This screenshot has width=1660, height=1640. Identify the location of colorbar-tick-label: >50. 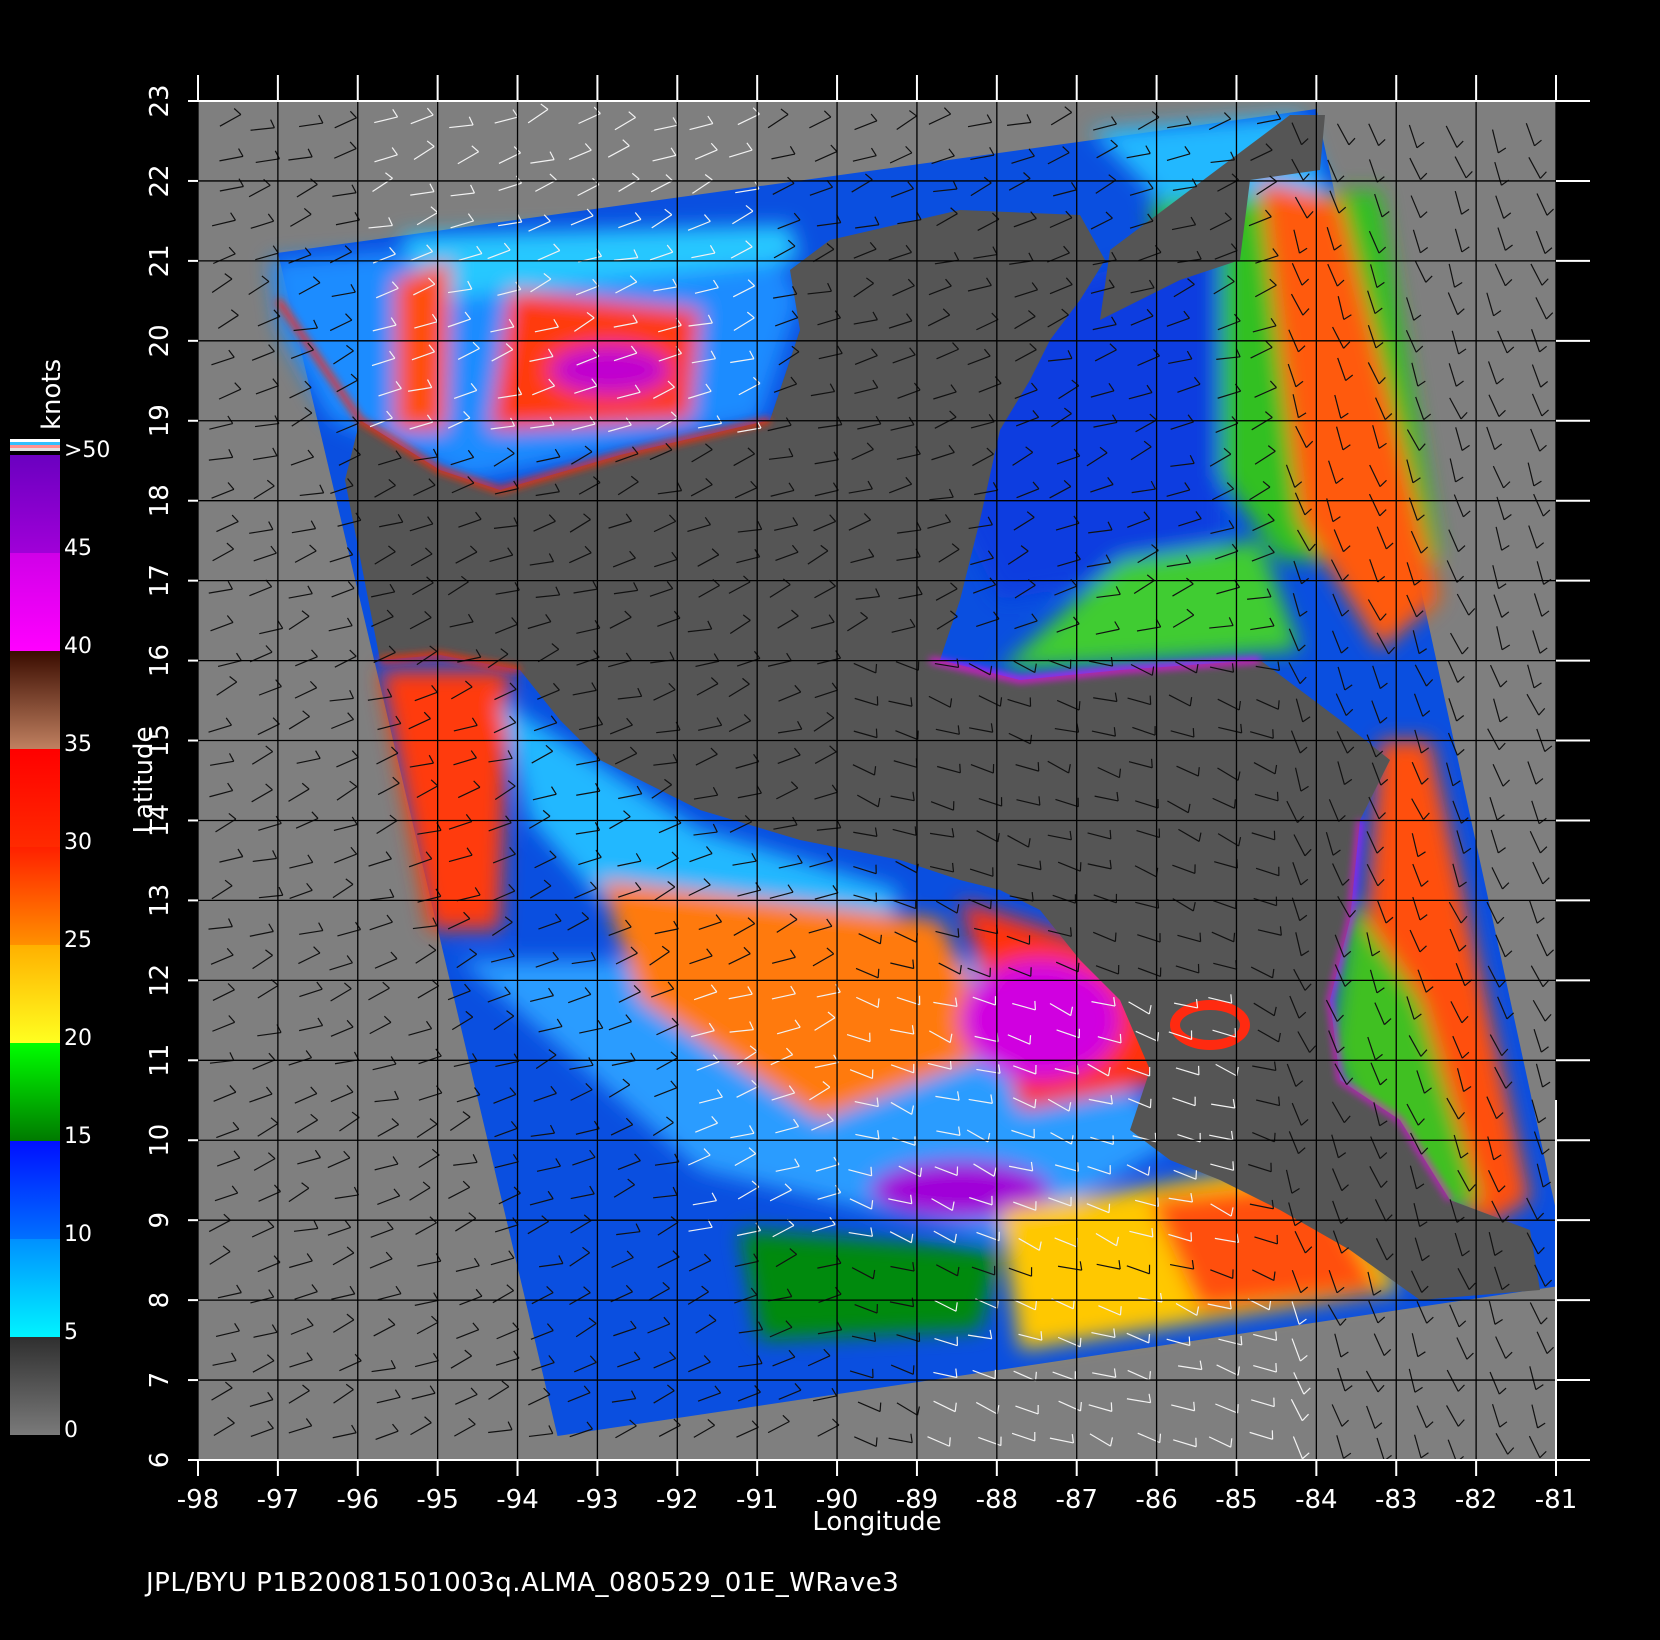
(87, 450).